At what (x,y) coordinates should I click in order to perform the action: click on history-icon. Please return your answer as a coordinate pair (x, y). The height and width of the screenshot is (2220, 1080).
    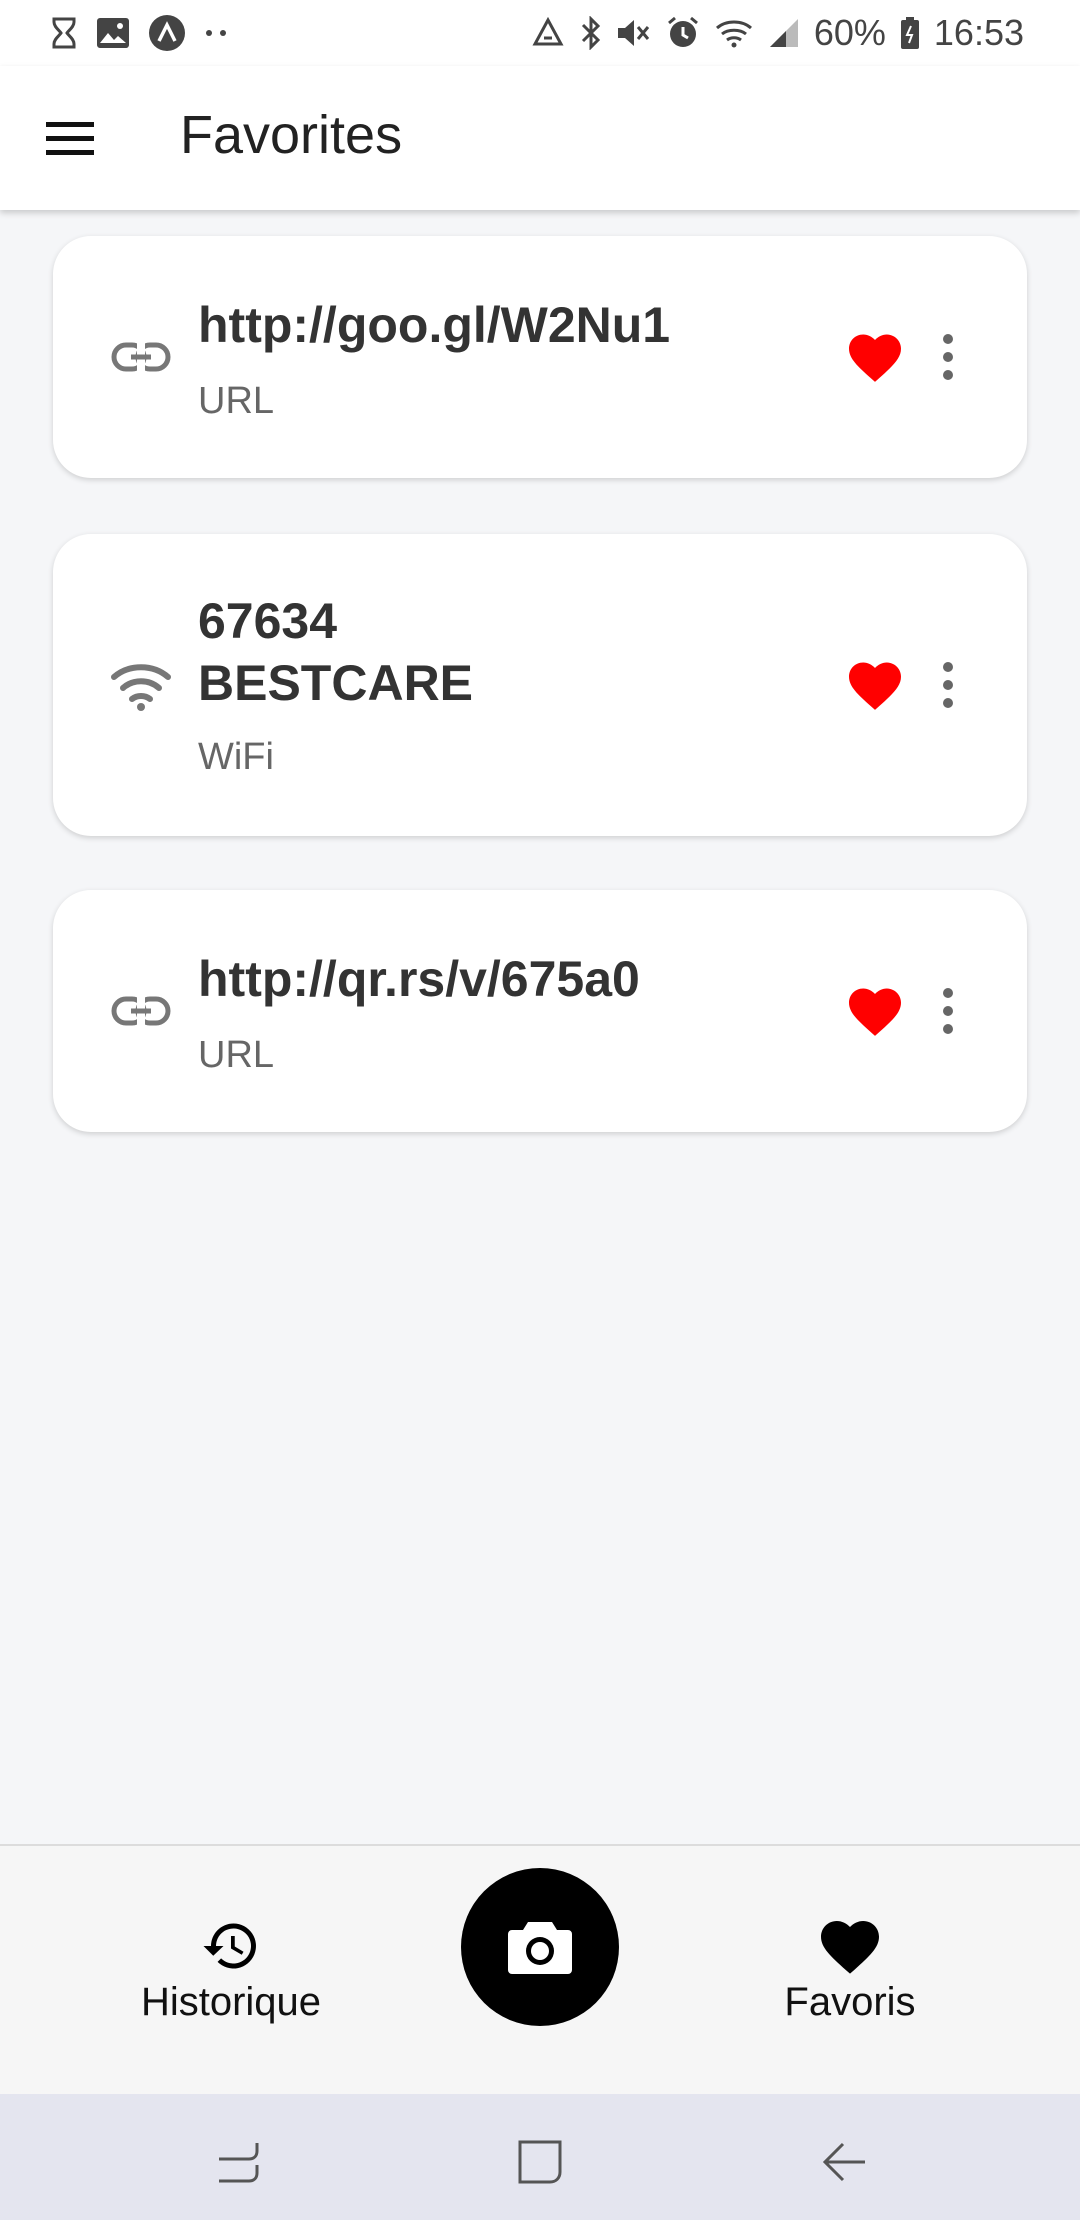
    Looking at the image, I should click on (229, 1946).